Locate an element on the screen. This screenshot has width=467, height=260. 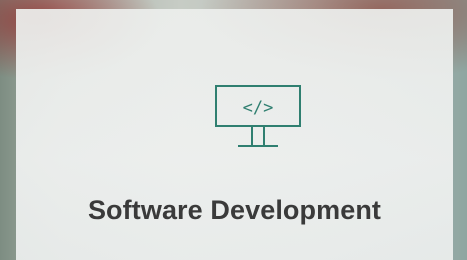
monitor-code-icon: </> is located at coordinates (259, 120).